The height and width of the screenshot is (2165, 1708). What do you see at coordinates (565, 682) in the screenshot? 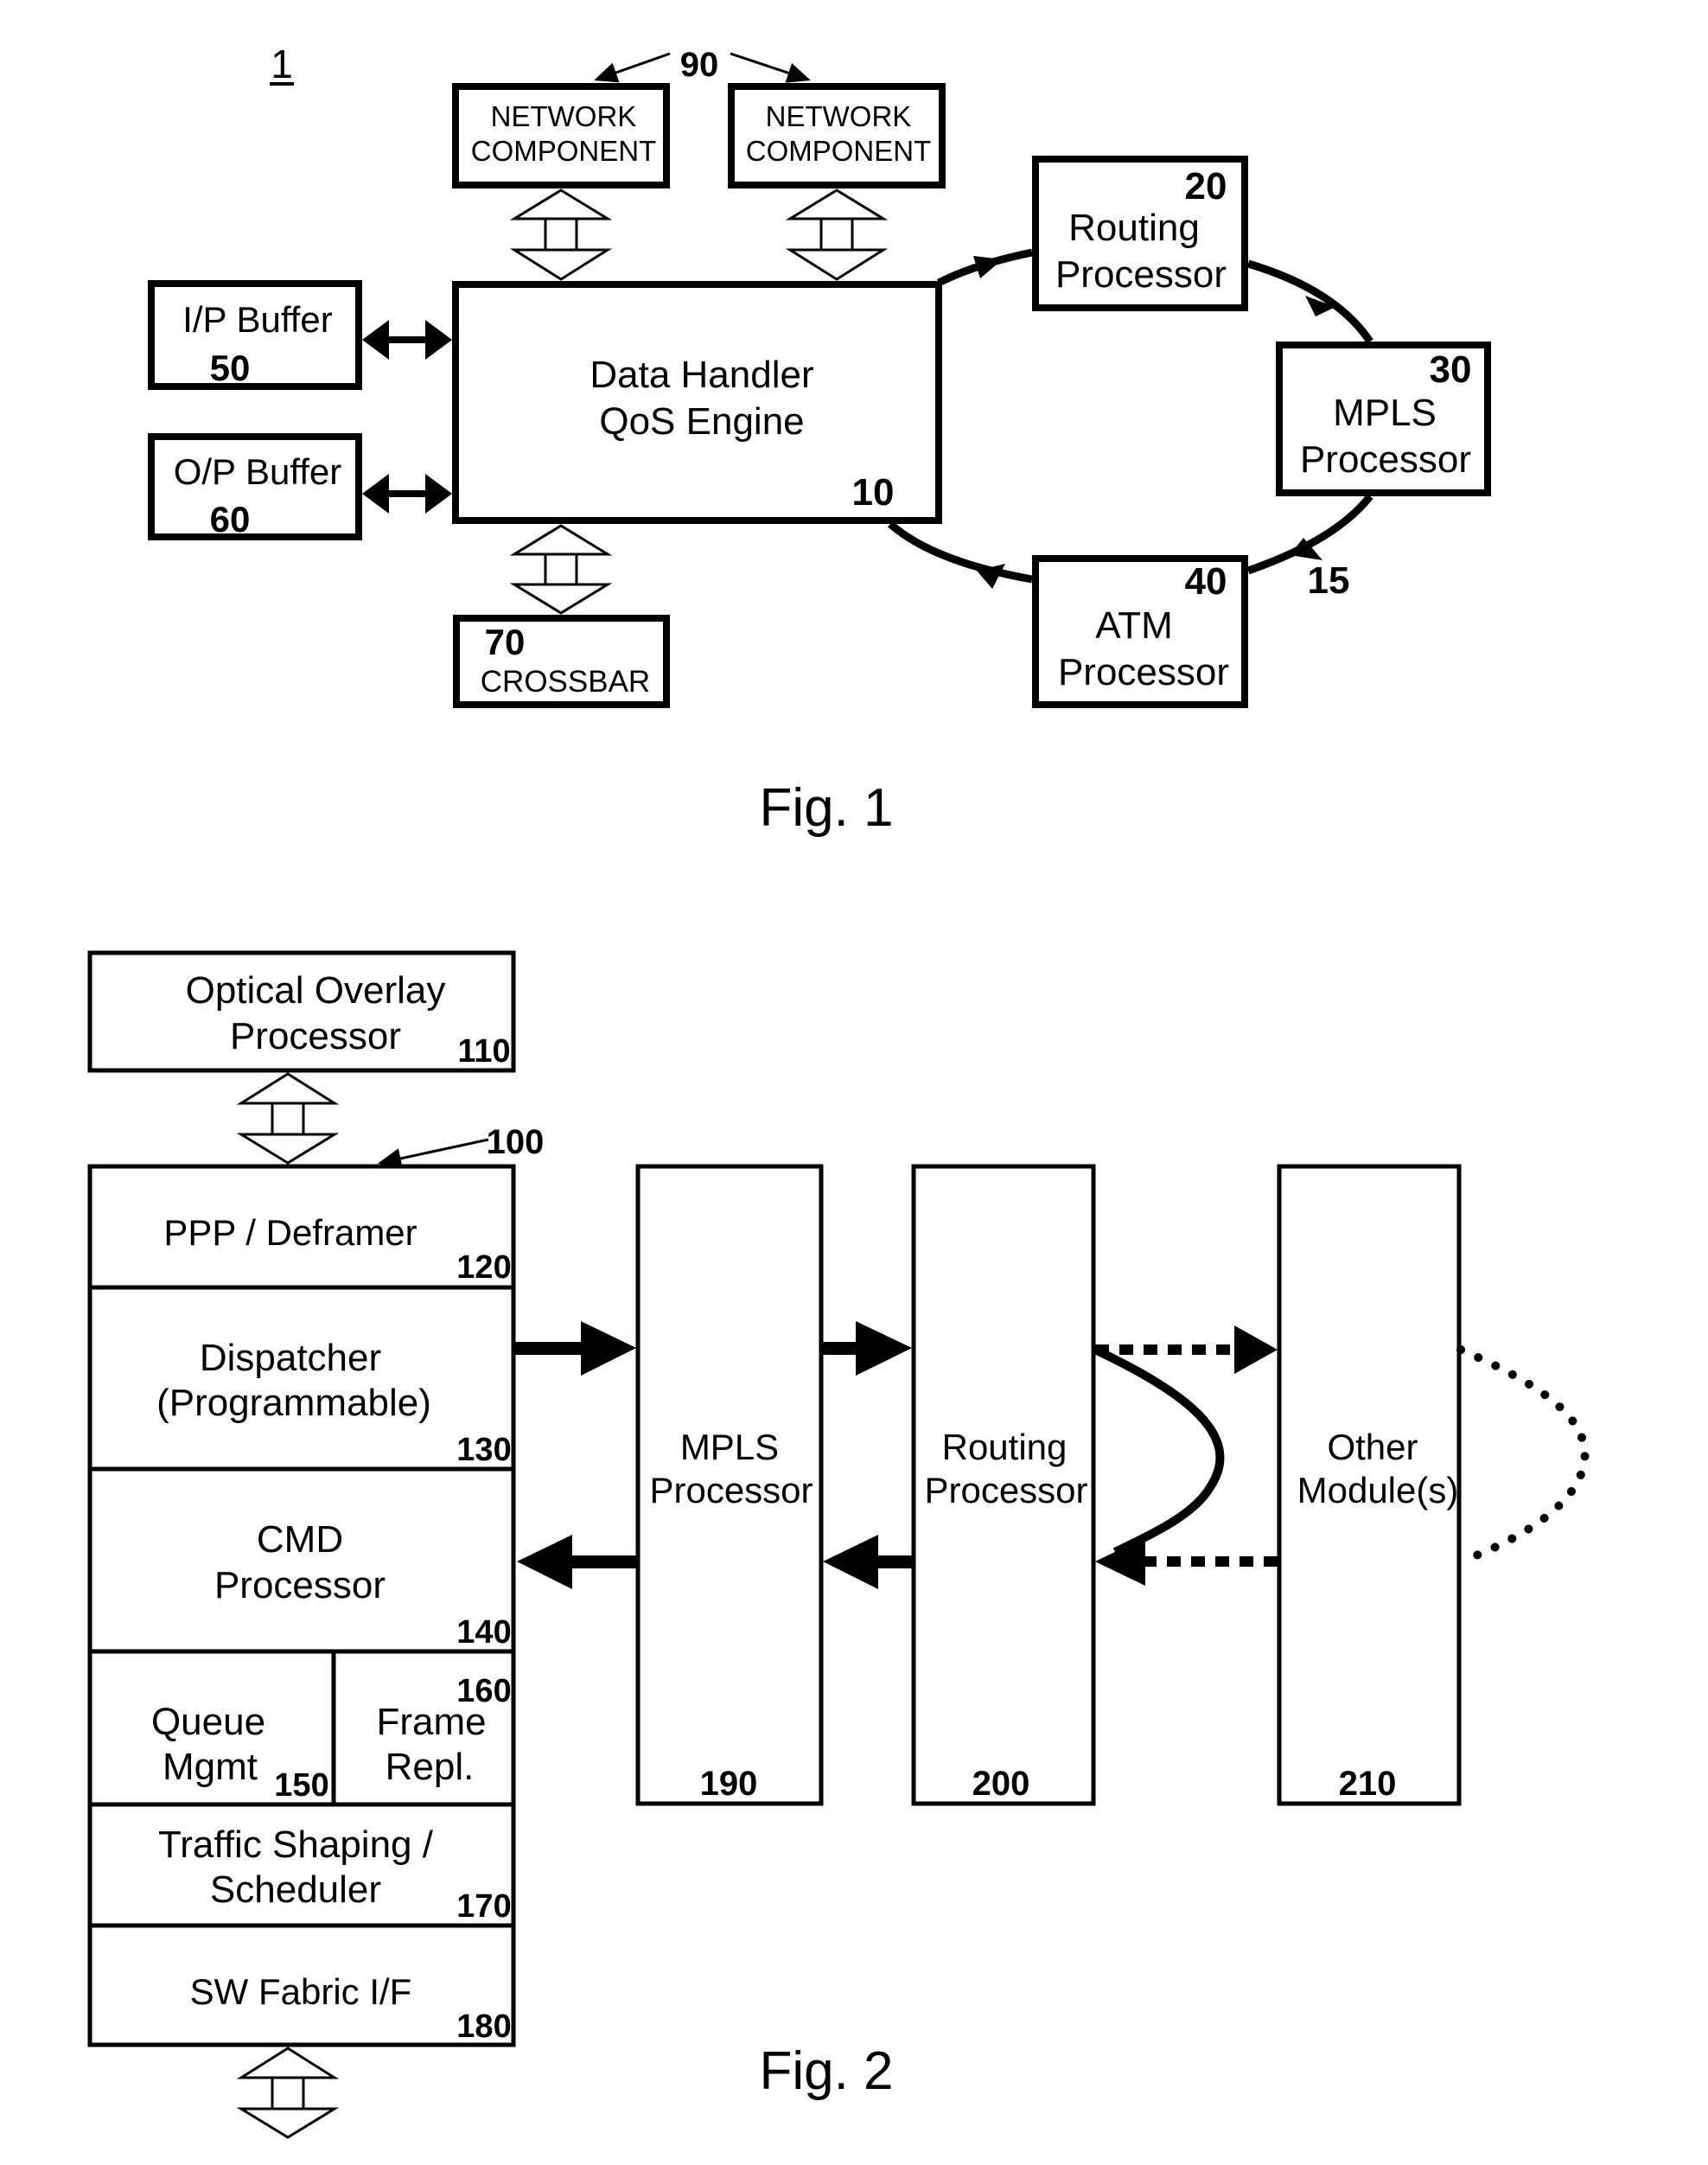
I see `svg-text: CROSSBAR` at bounding box center [565, 682].